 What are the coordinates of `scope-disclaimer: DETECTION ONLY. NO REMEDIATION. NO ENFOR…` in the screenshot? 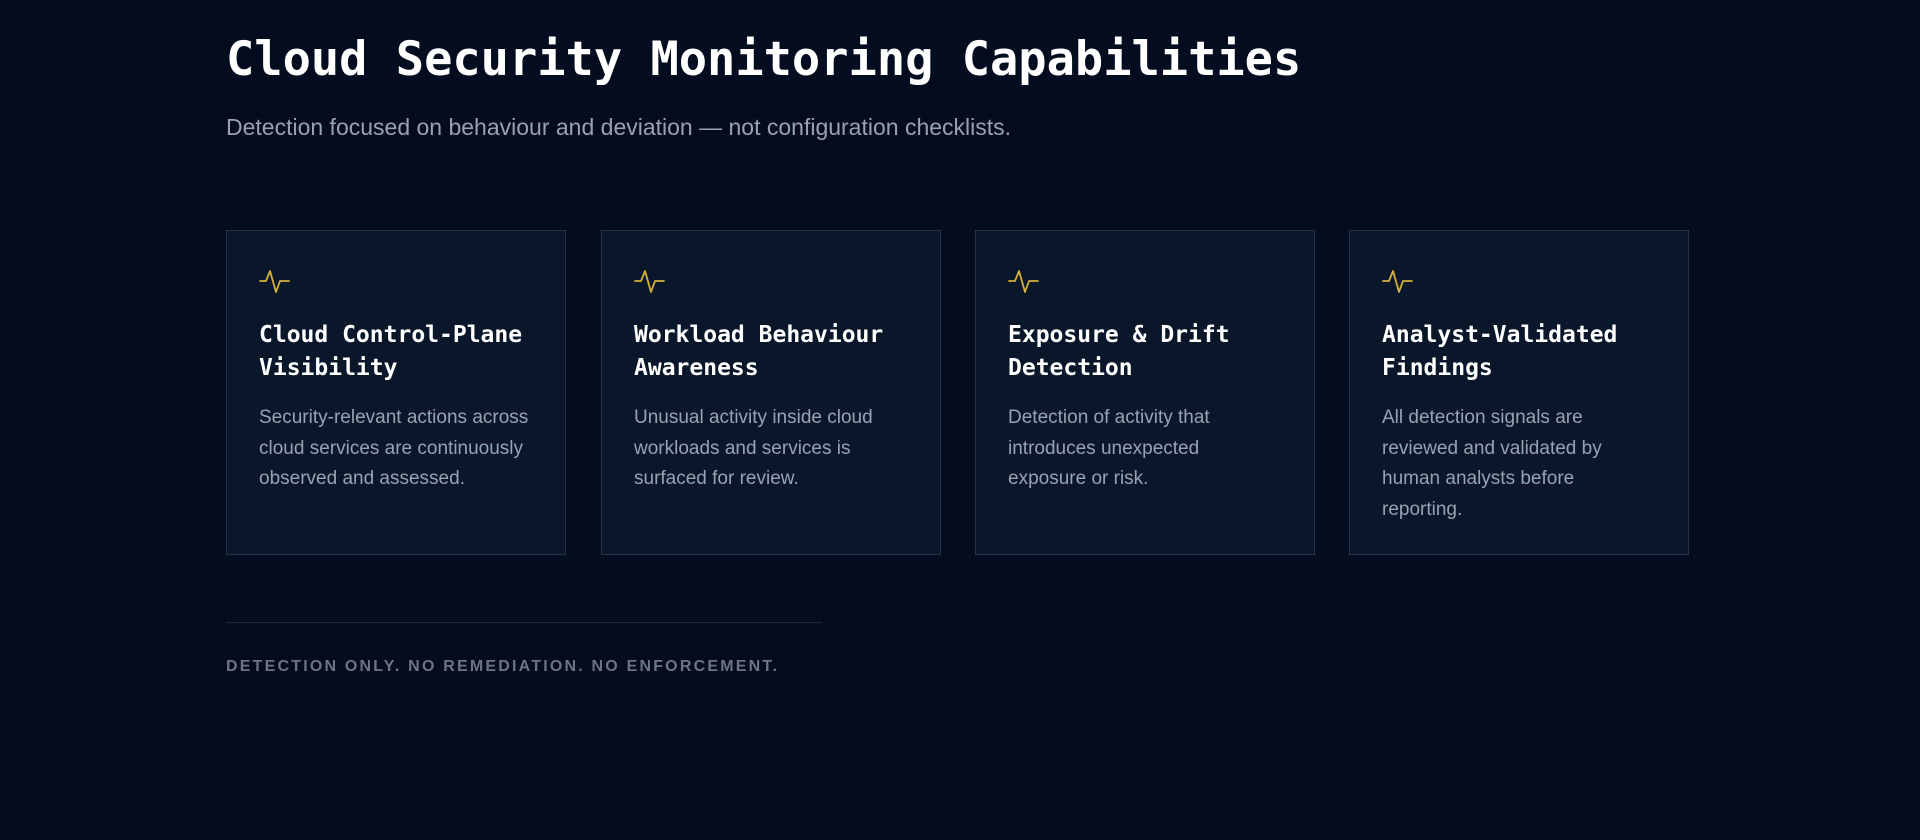 It's located at (503, 666).